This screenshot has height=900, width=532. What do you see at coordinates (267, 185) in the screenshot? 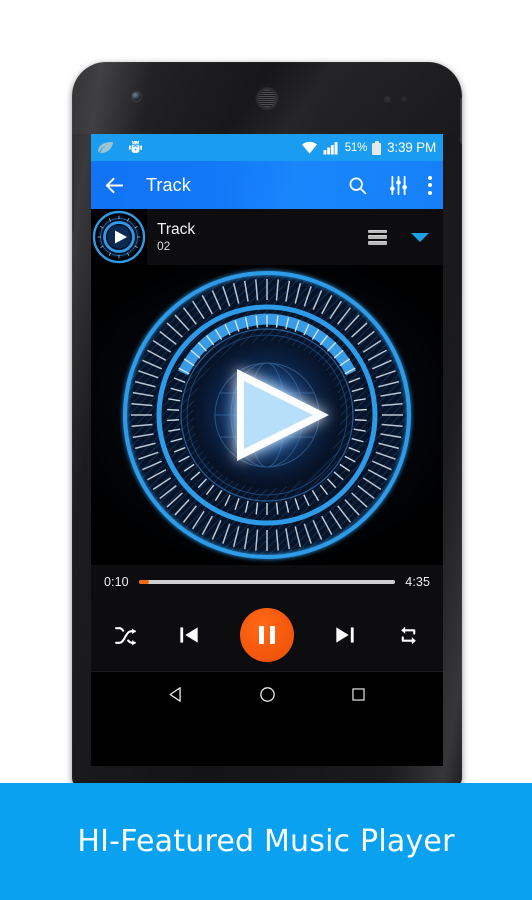
I see `app-bar: Track` at bounding box center [267, 185].